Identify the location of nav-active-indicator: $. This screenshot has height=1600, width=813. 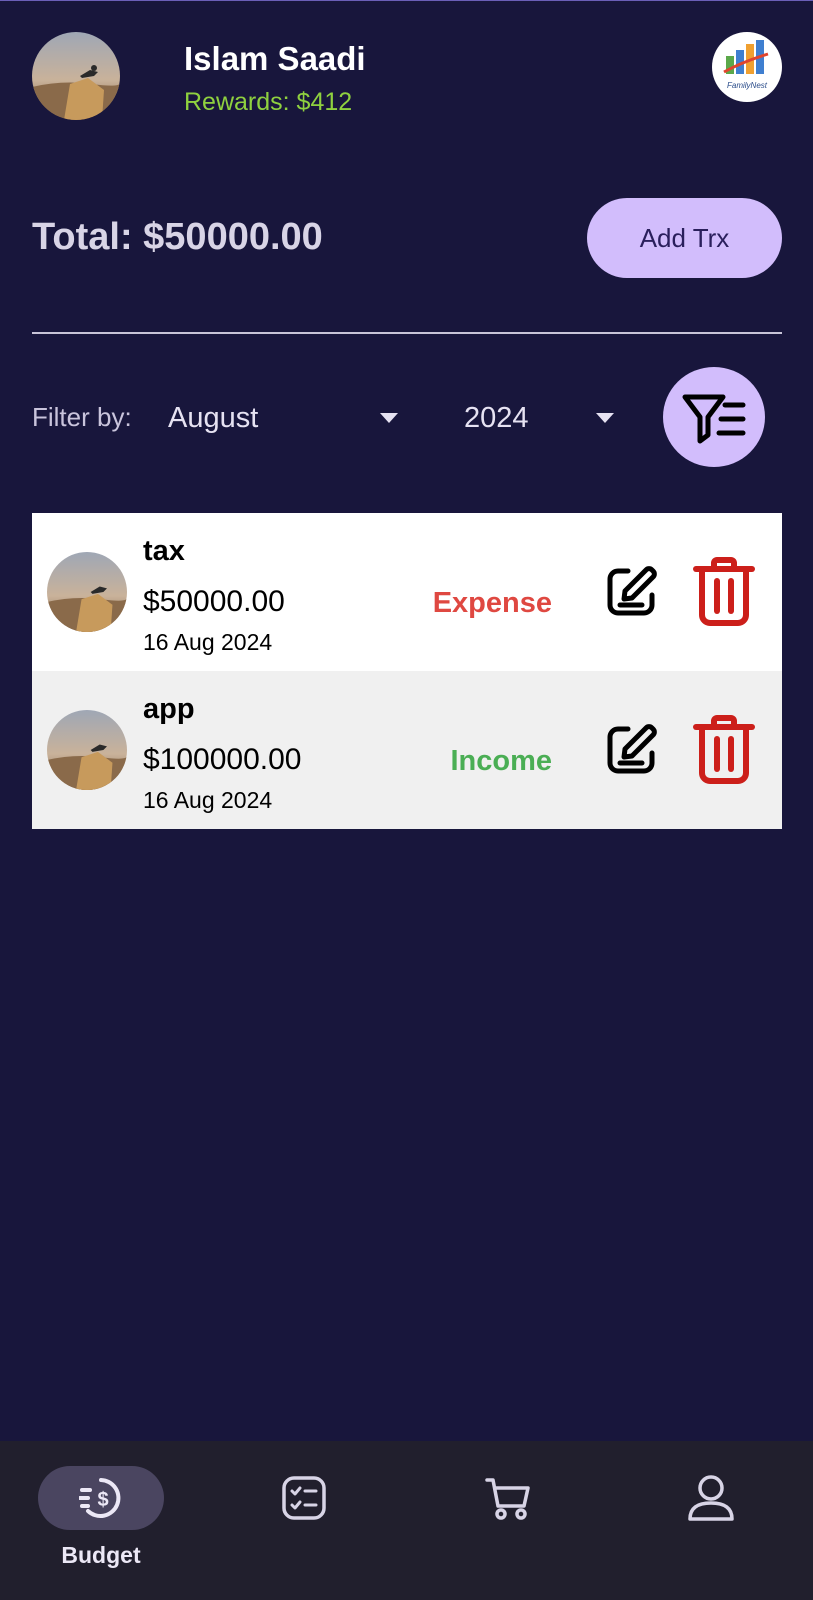
(101, 1498).